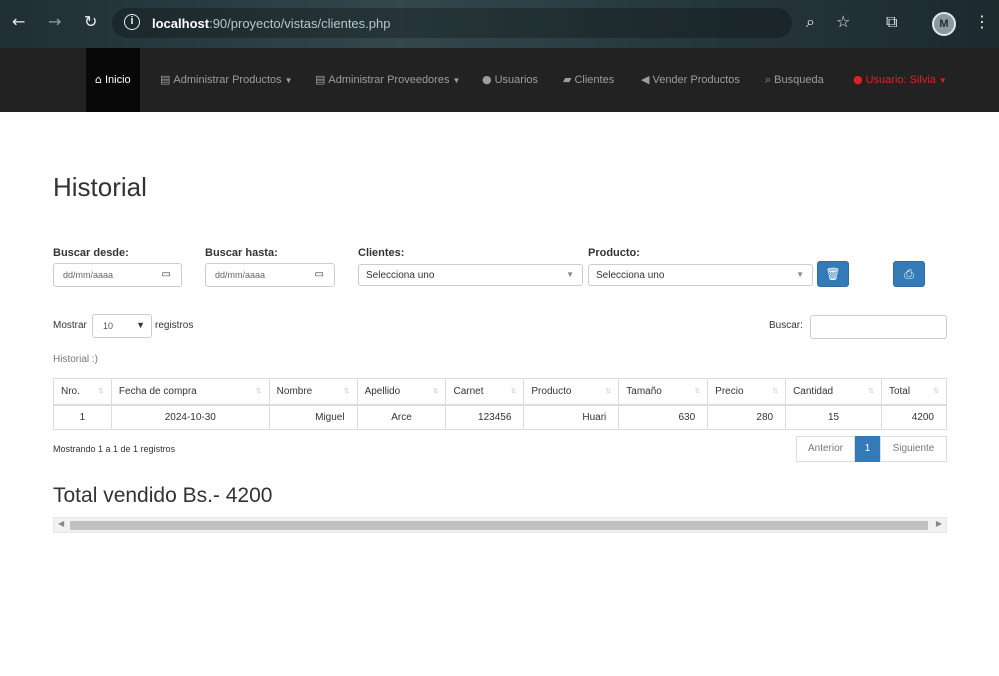  I want to click on total-sold: Total vendido Bs.- 4200, so click(163, 495).